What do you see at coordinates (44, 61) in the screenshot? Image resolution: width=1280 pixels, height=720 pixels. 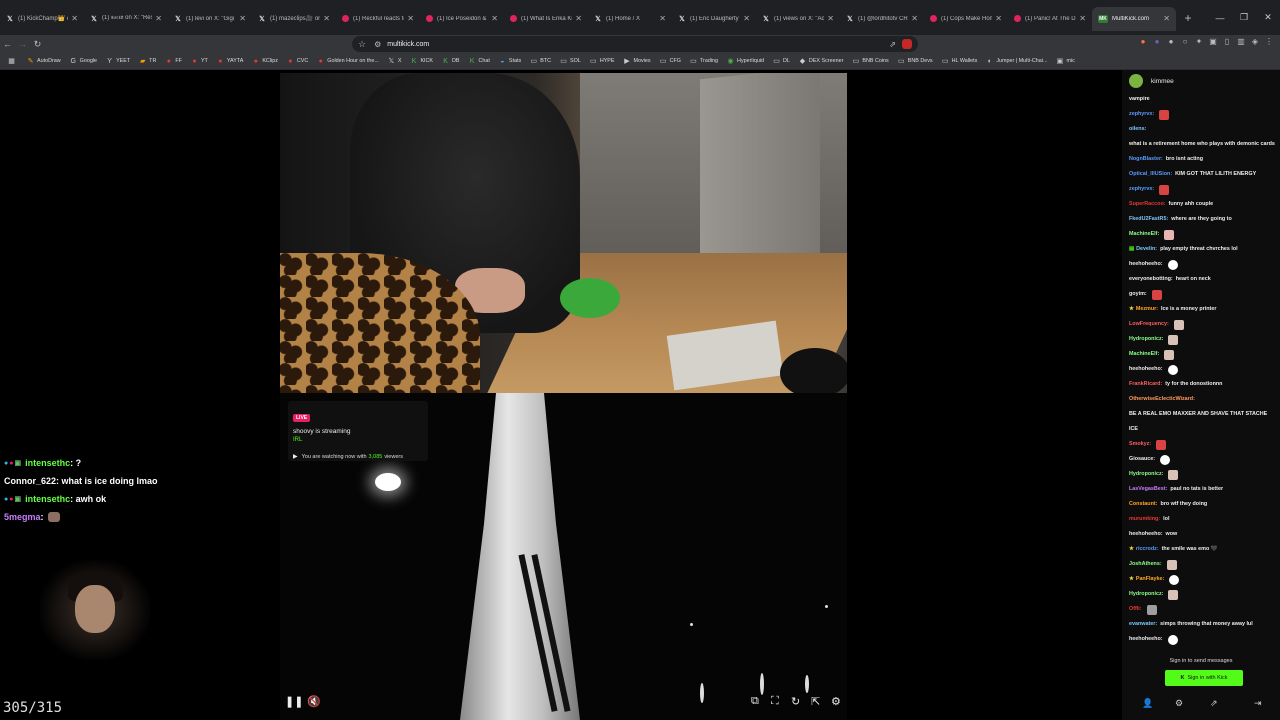 I see `bookmark-item: ✎ AutoDraw` at bounding box center [44, 61].